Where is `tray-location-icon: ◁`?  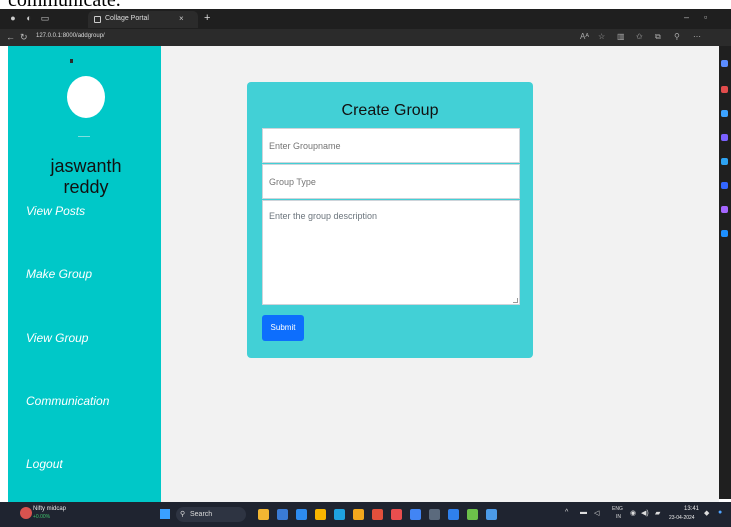 tray-location-icon: ◁ is located at coordinates (596, 513).